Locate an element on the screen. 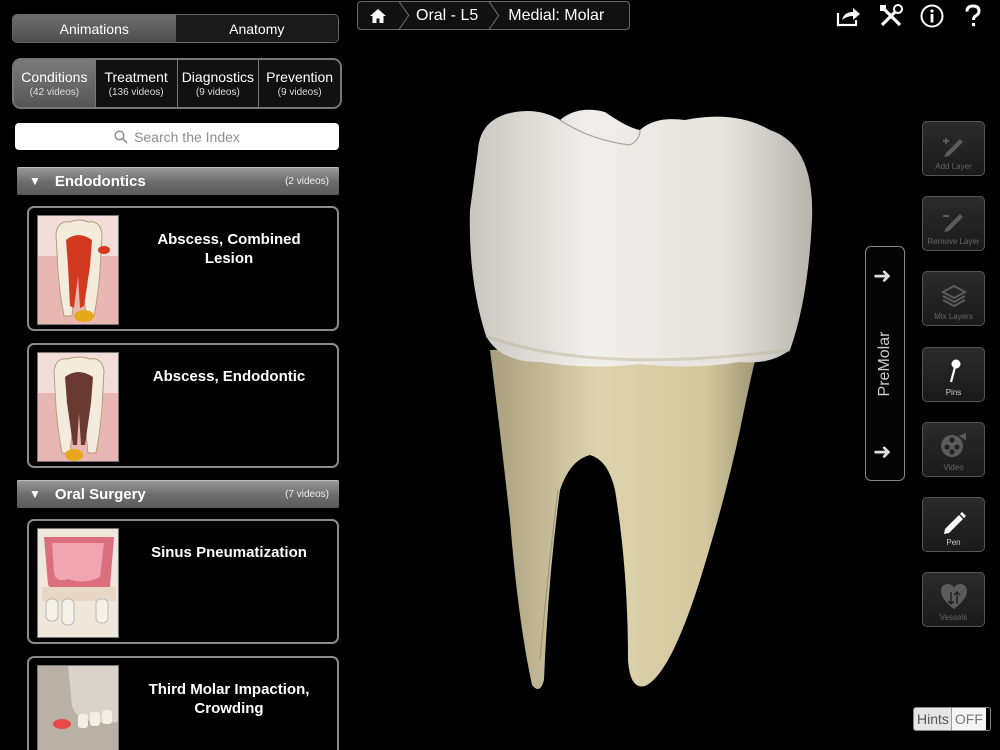 This screenshot has width=1000, height=750. home-icon is located at coordinates (378, 15).